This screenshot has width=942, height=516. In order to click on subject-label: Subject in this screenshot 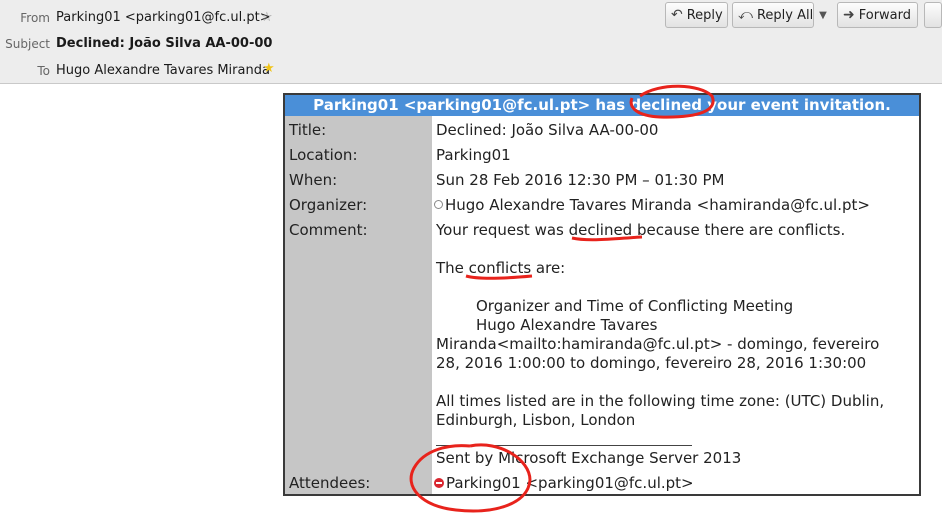, I will do `click(27, 44)`.